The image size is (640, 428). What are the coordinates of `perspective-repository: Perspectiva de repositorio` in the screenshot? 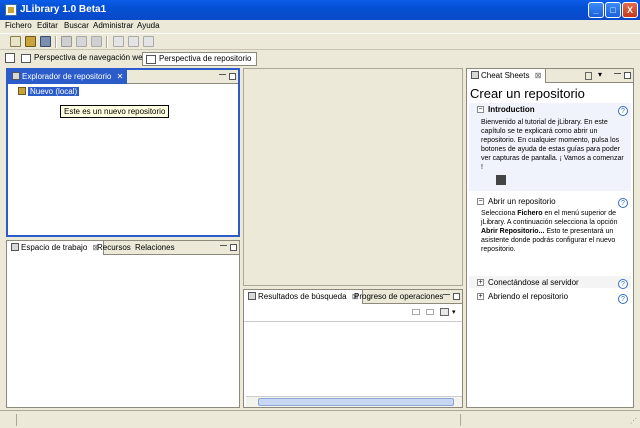 It's located at (199, 59).